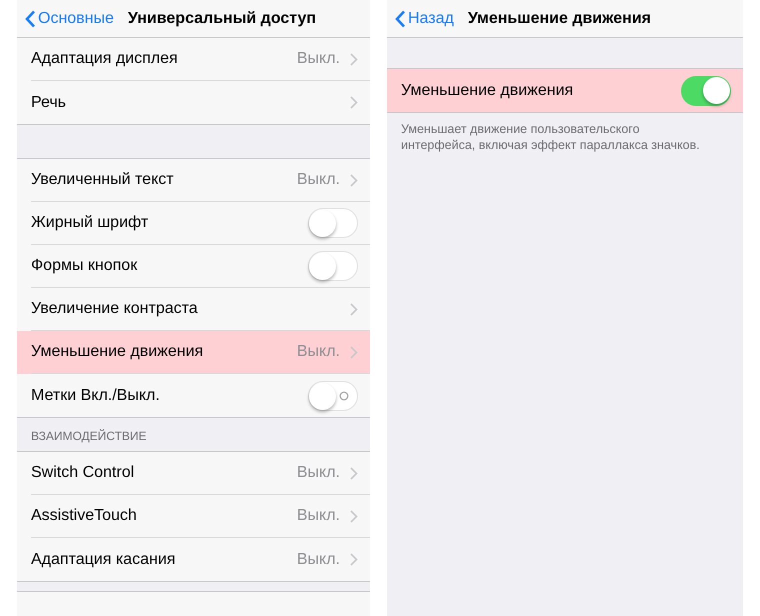 This screenshot has height=616, width=760. Describe the element at coordinates (193, 59) in the screenshot. I see `settings-row: Адаптация дисплея Выкл.` at that location.